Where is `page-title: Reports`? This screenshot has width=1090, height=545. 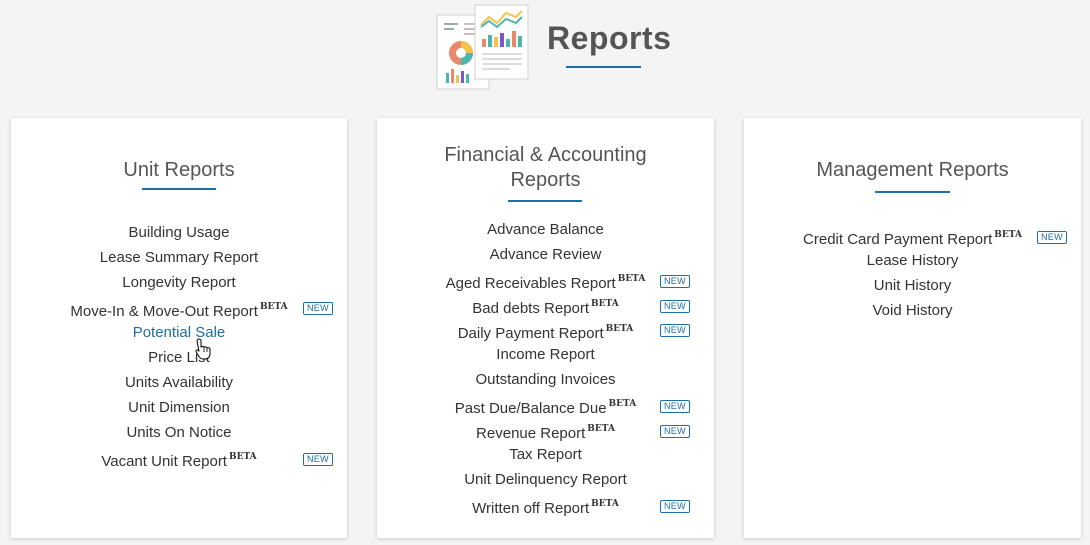
page-title: Reports is located at coordinates (609, 38).